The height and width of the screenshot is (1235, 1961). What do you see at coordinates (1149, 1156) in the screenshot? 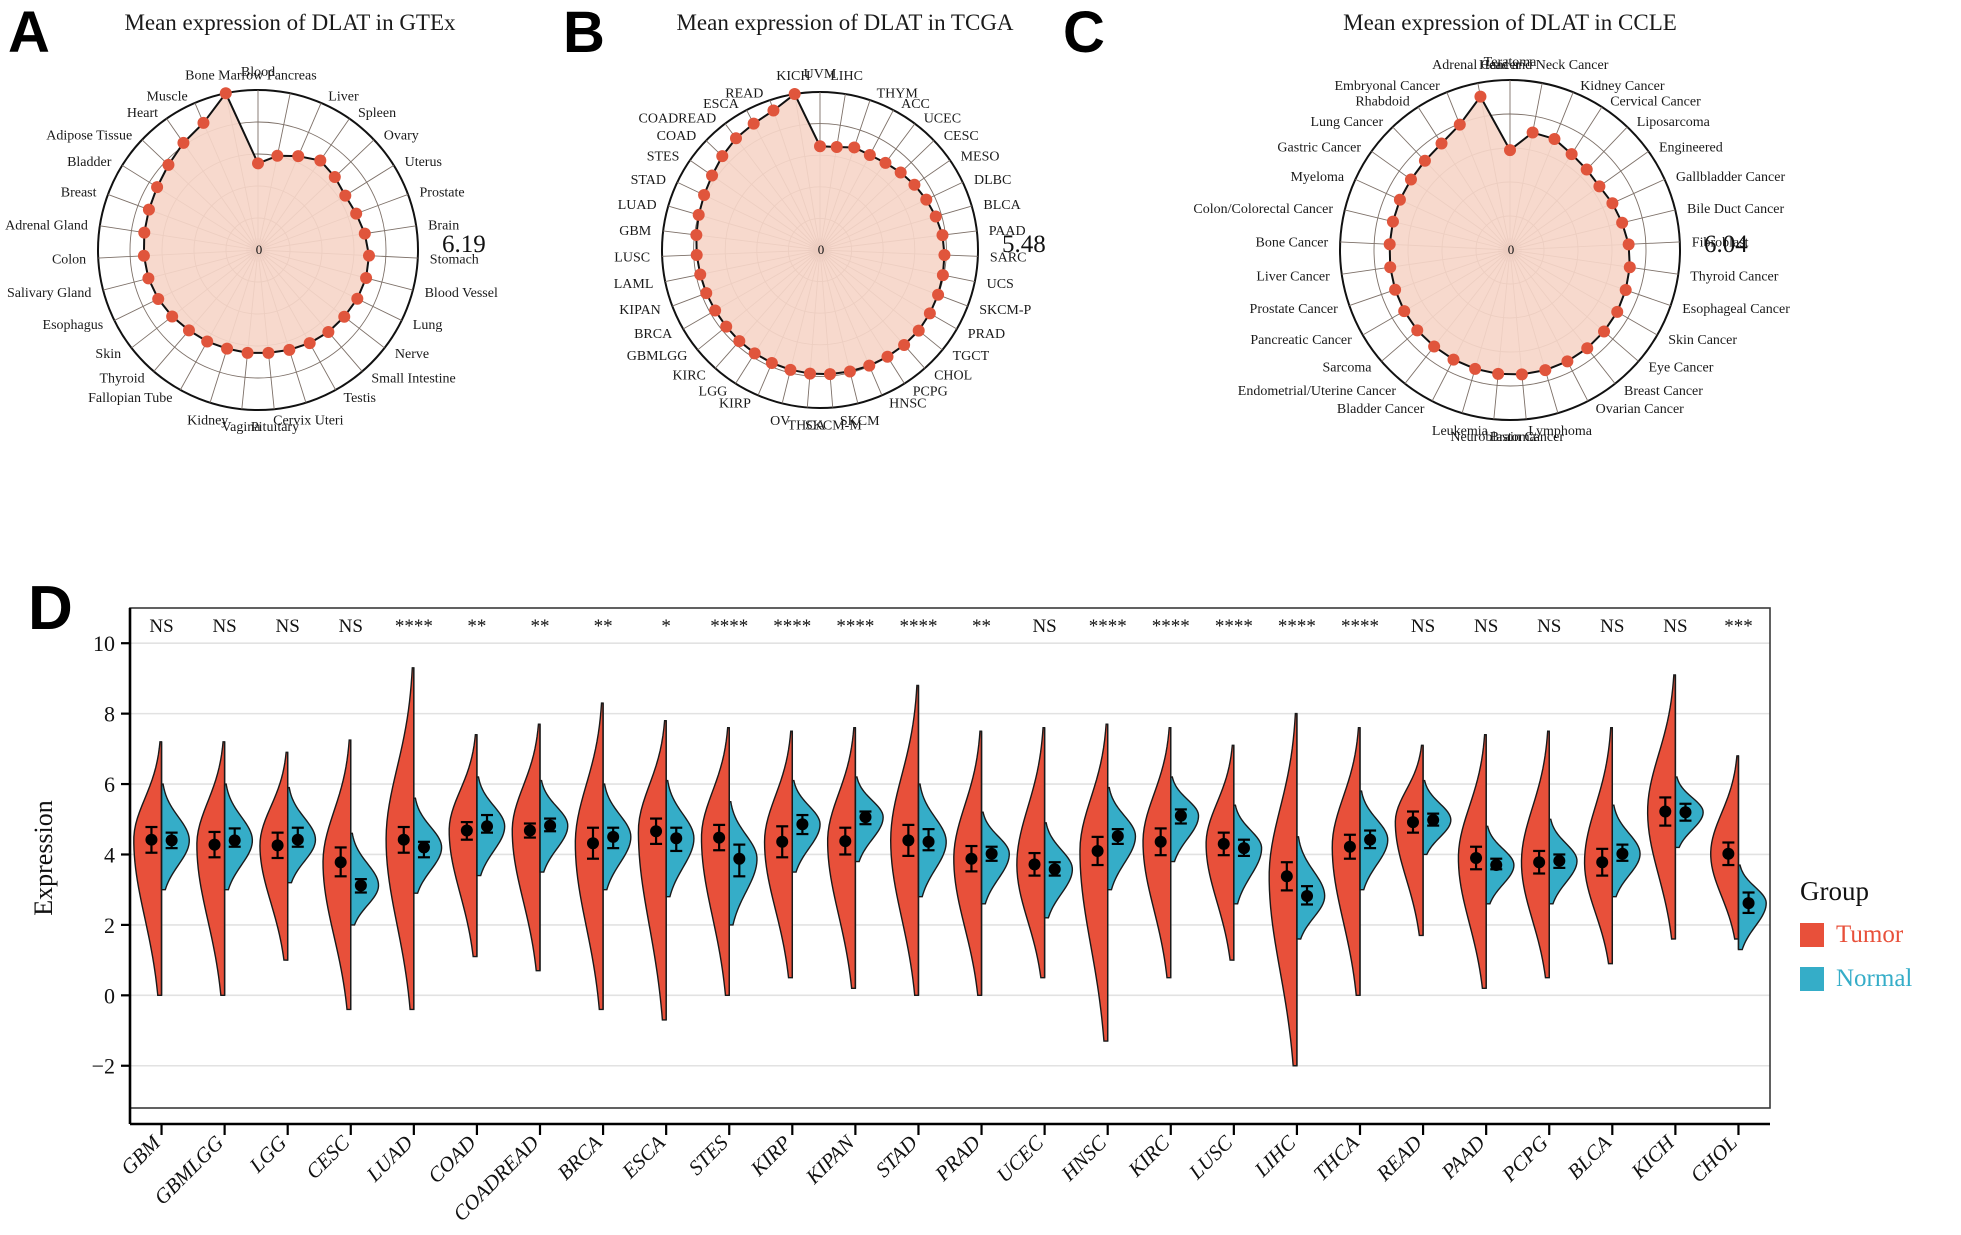
I see `x-axis-tick-label: KIRC` at bounding box center [1149, 1156].